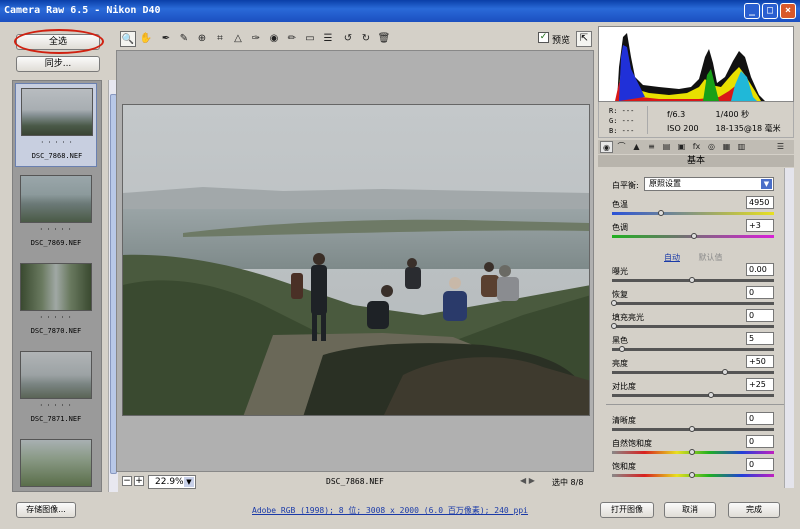 The image size is (800, 529). What do you see at coordinates (606, 147) in the screenshot?
I see `basic-tab-icon: ◉` at bounding box center [606, 147].